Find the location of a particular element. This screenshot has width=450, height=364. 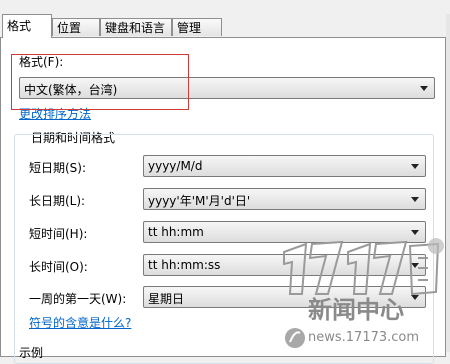

news-logo-icon is located at coordinates (295, 338).